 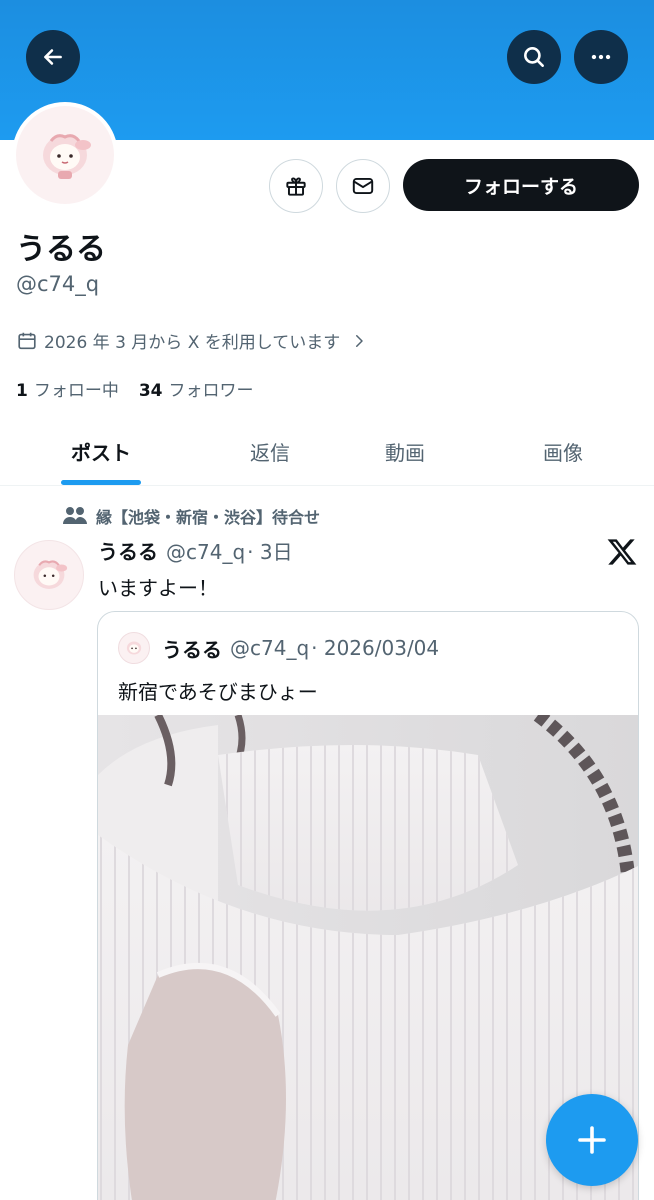 I want to click on post-time: · 3日, so click(x=269, y=550).